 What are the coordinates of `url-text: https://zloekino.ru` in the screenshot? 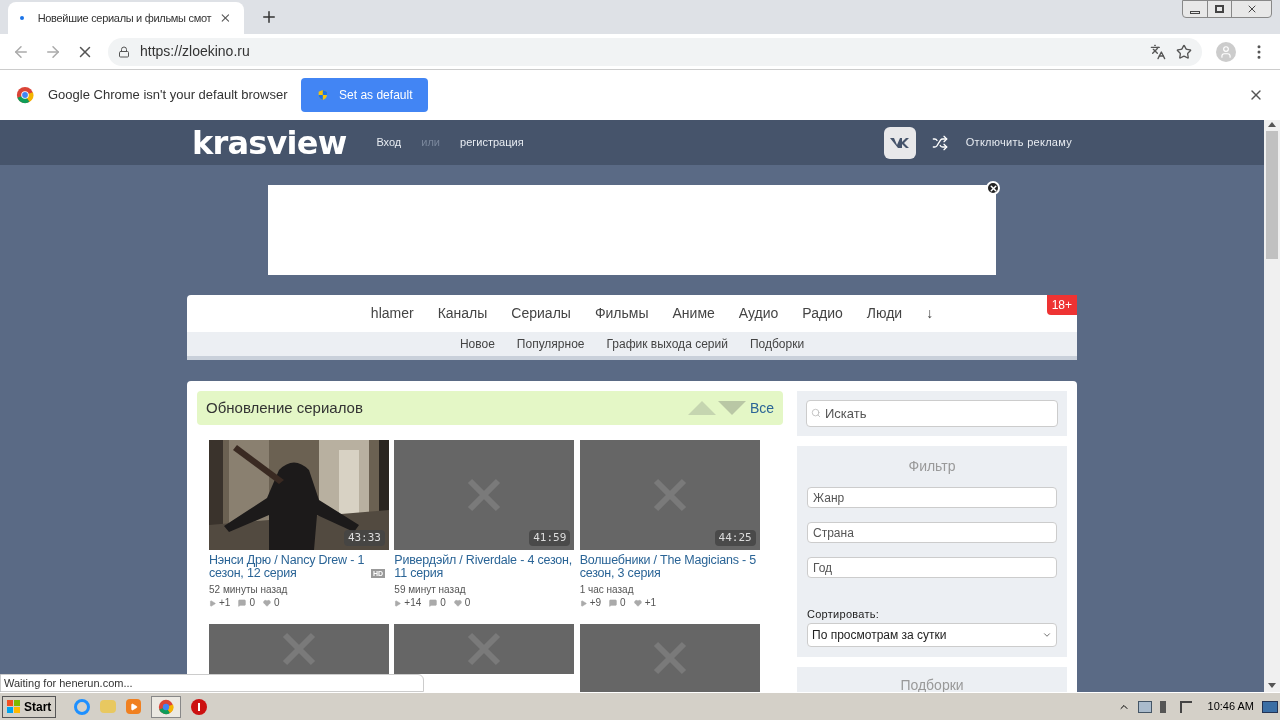 It's located at (195, 51).